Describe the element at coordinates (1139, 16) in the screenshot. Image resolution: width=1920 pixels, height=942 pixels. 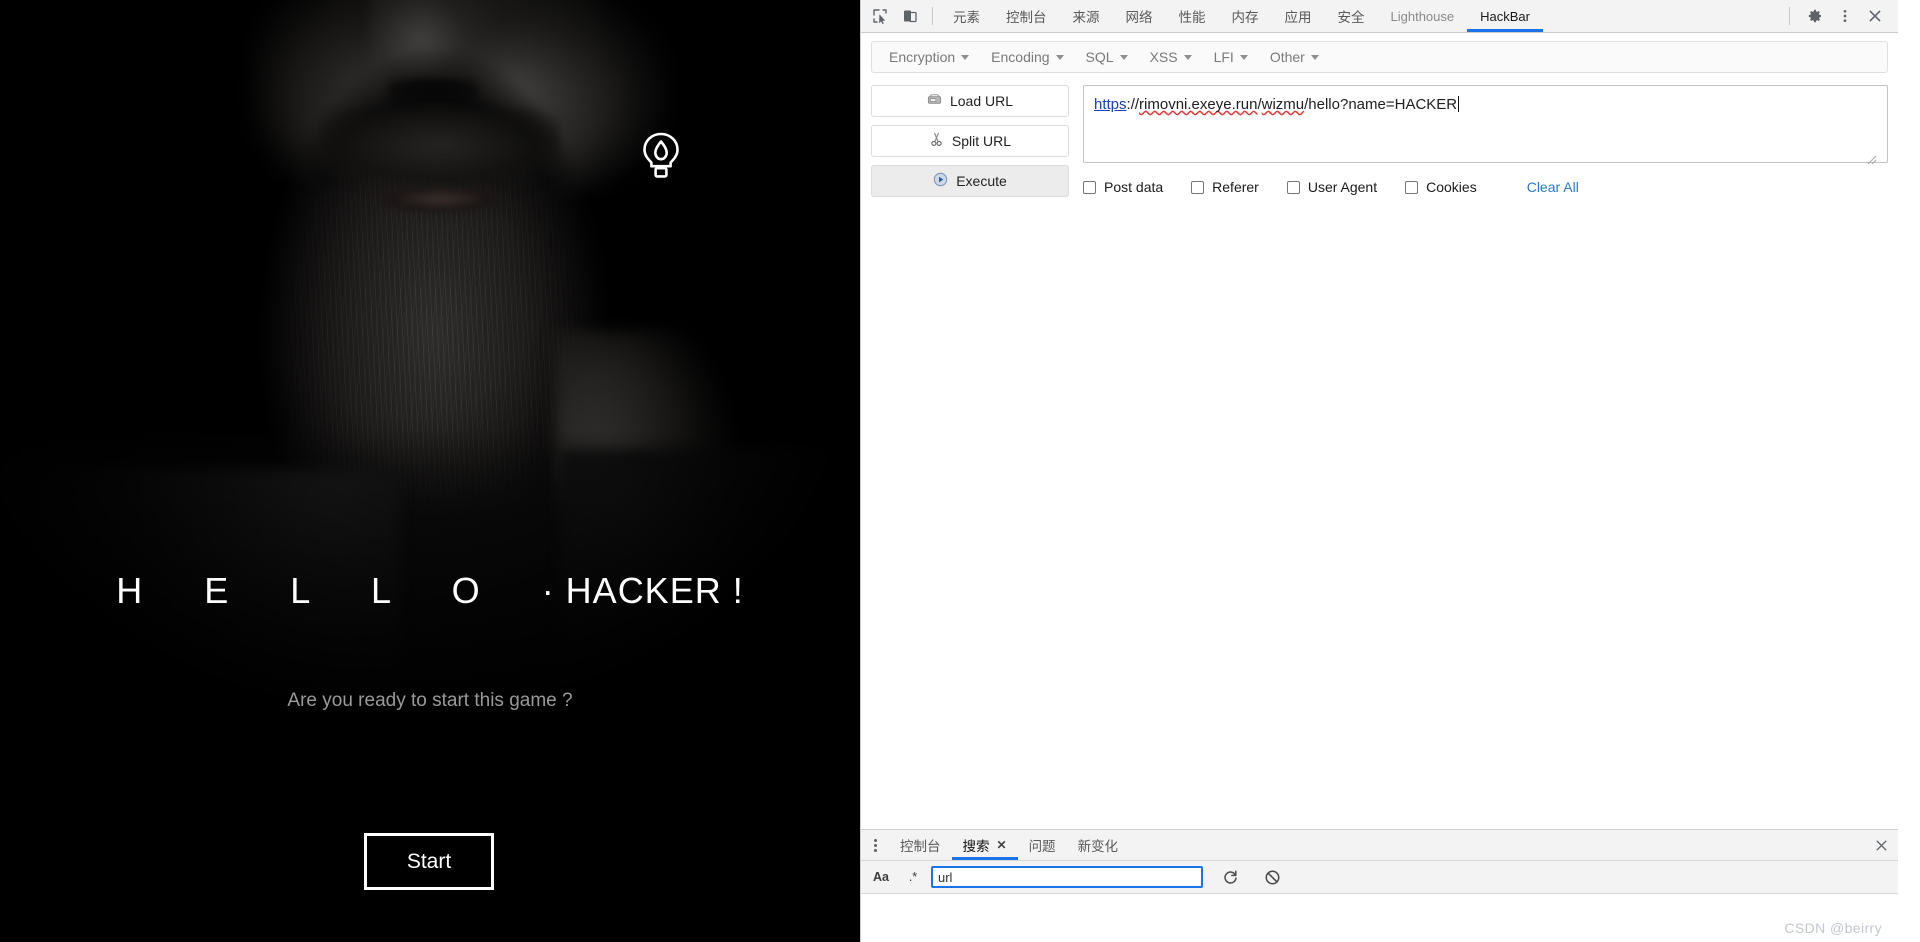
I see `tab-network: 网络` at that location.